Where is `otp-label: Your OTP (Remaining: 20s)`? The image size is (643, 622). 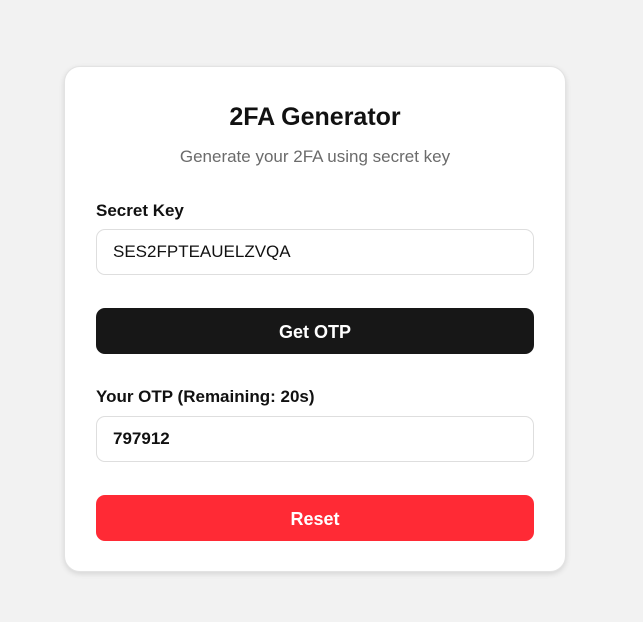
otp-label: Your OTP (Remaining: 20s) is located at coordinates (205, 396).